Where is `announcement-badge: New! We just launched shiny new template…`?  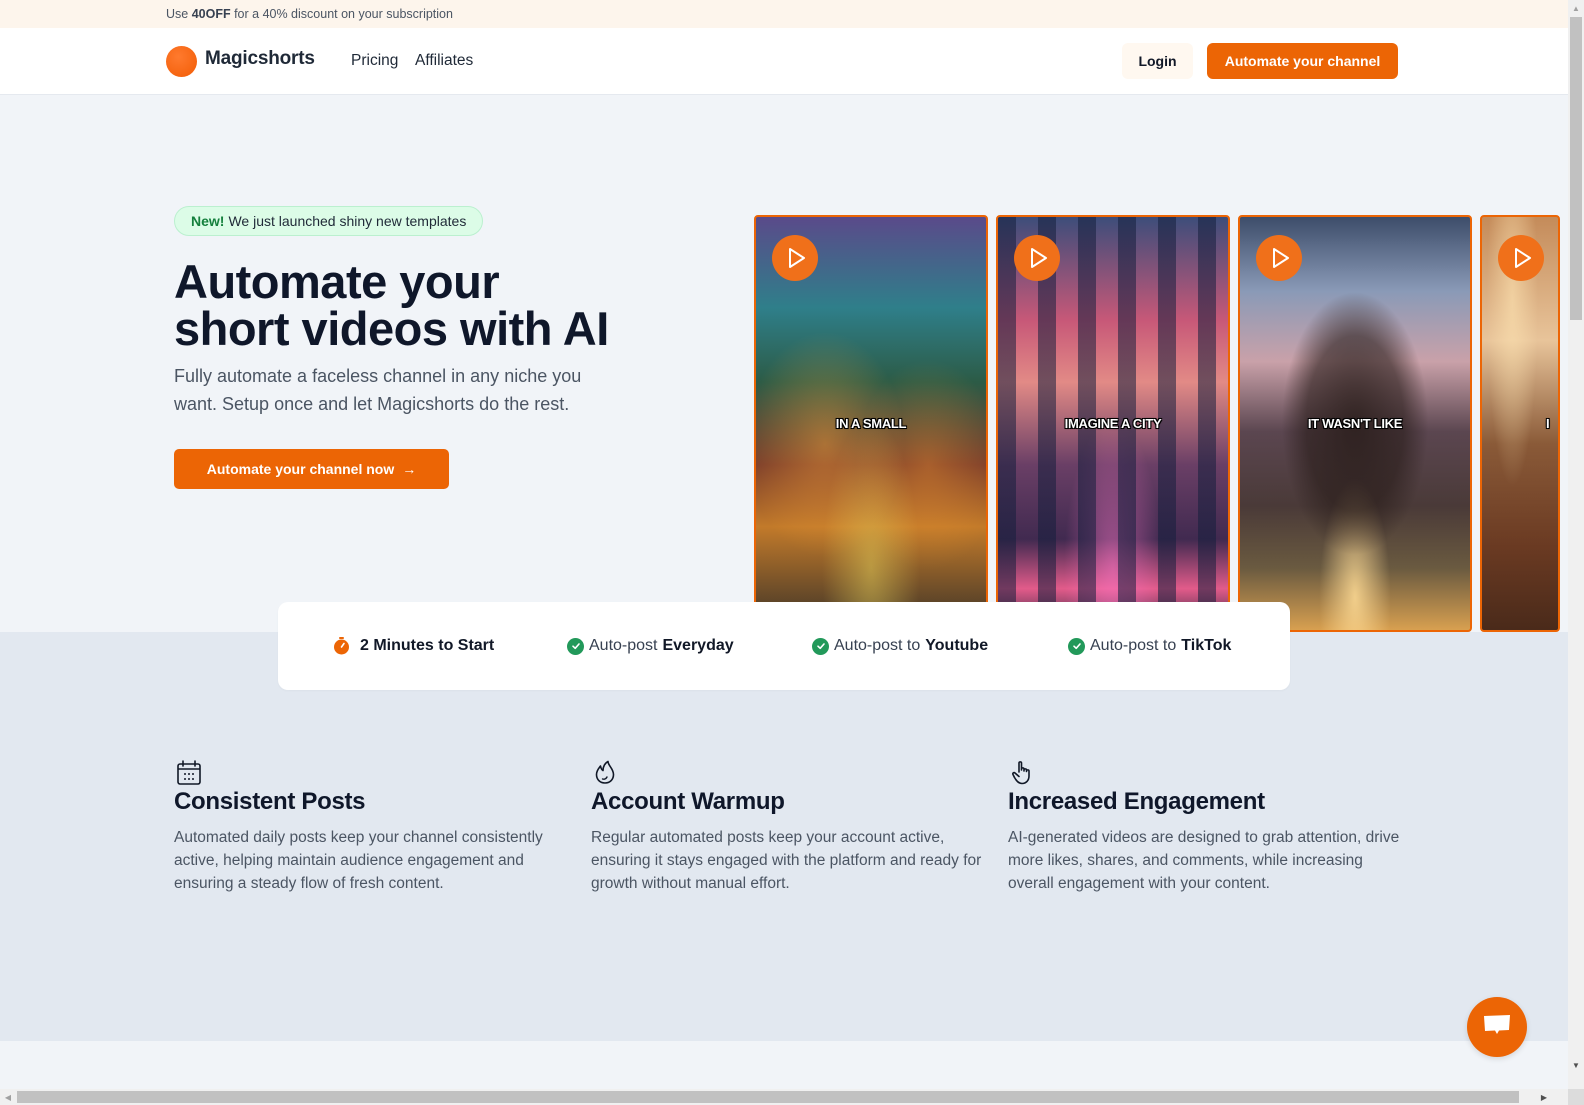
announcement-badge: New! We just launched shiny new template… is located at coordinates (329, 221).